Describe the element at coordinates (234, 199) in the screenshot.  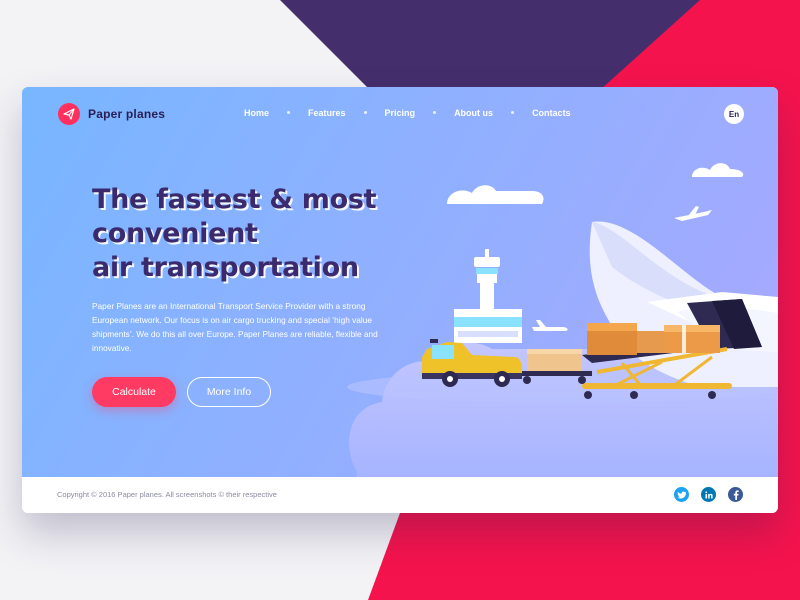
I see `headline-line-1: The fastest & most` at that location.